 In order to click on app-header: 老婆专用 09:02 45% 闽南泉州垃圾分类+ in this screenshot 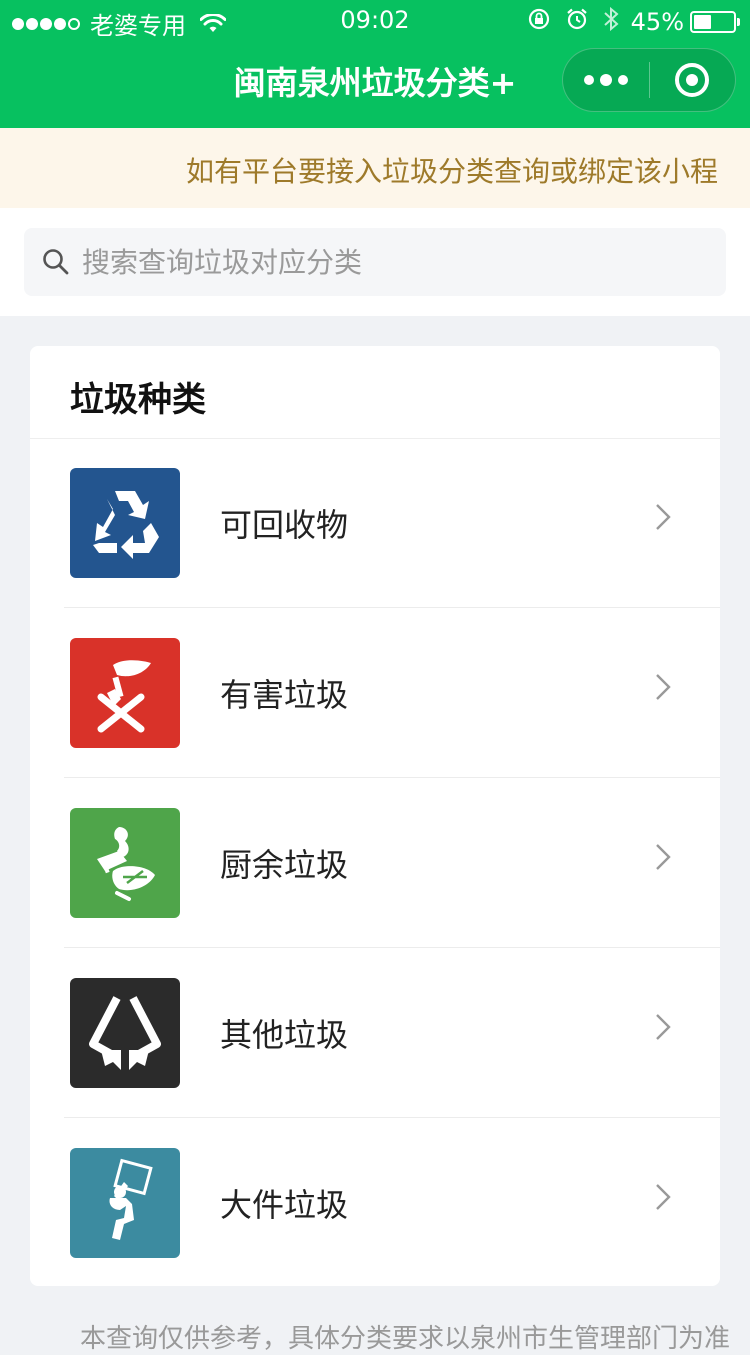, I will do `click(375, 64)`.